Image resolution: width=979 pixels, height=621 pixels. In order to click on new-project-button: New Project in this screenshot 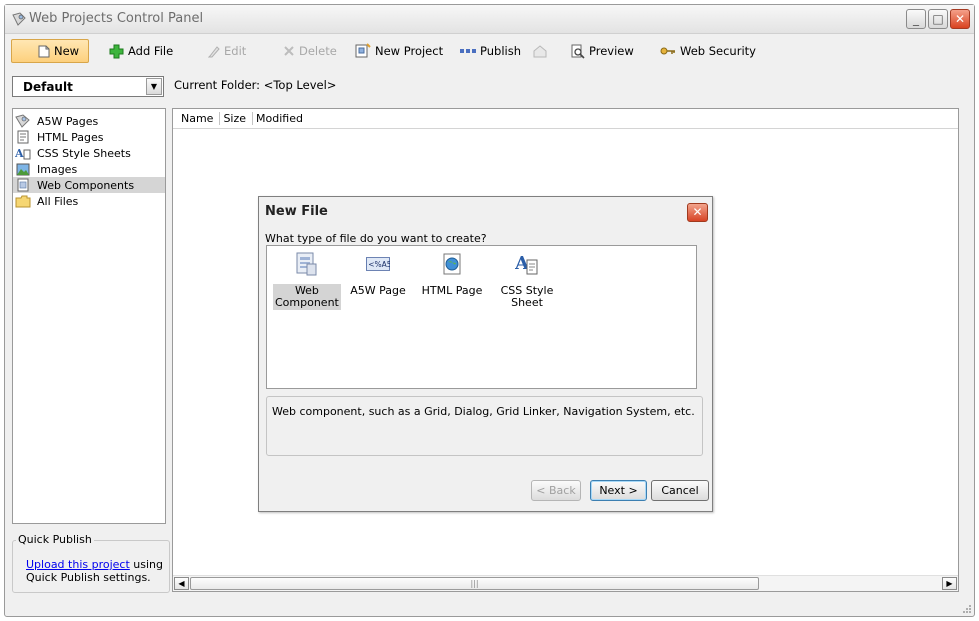, I will do `click(399, 51)`.